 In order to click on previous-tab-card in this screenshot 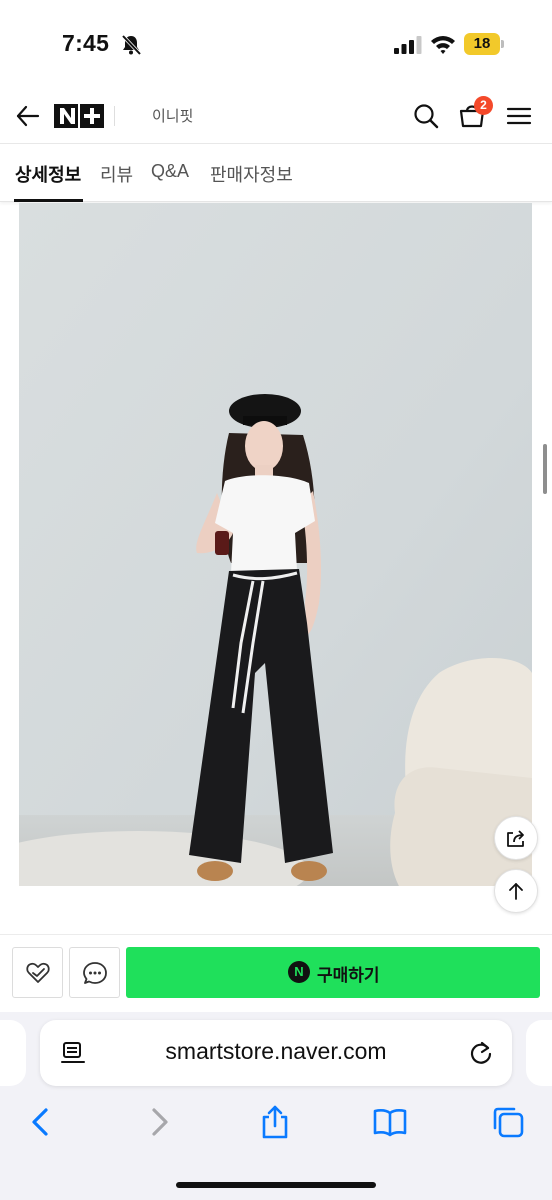, I will do `click(13, 1053)`.